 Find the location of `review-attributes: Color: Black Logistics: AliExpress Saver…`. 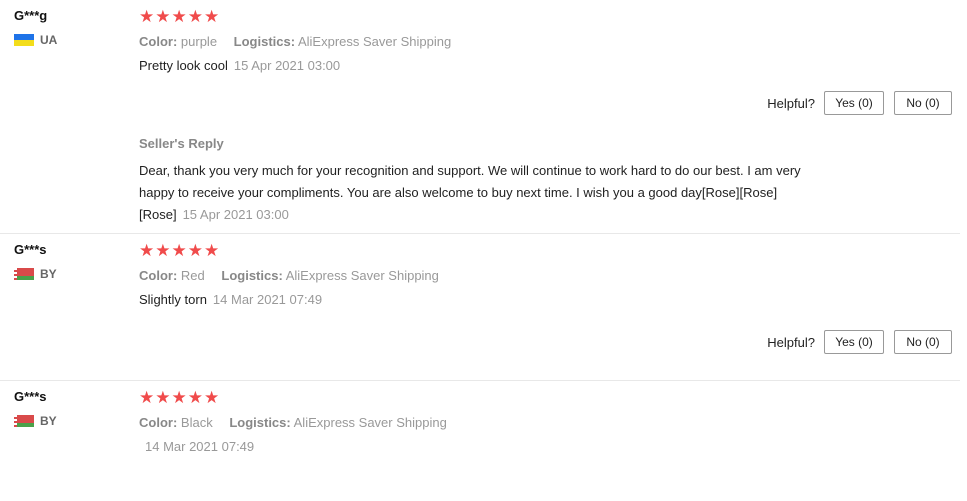

review-attributes: Color: Black Logistics: AliExpress Saver… is located at coordinates (484, 423).